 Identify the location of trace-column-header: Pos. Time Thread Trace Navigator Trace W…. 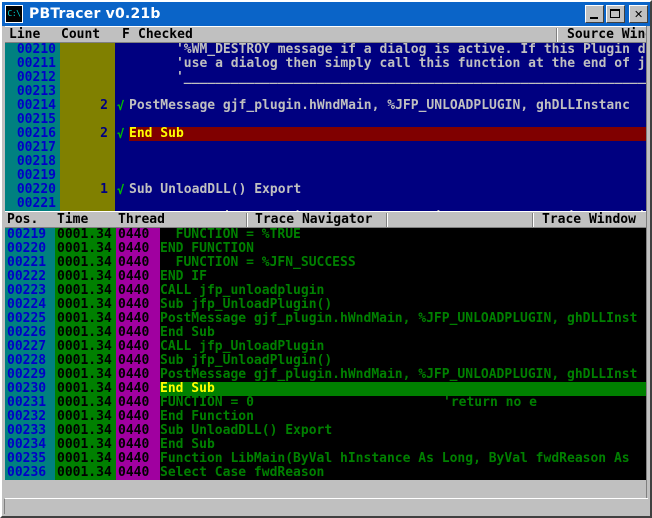
(325, 219).